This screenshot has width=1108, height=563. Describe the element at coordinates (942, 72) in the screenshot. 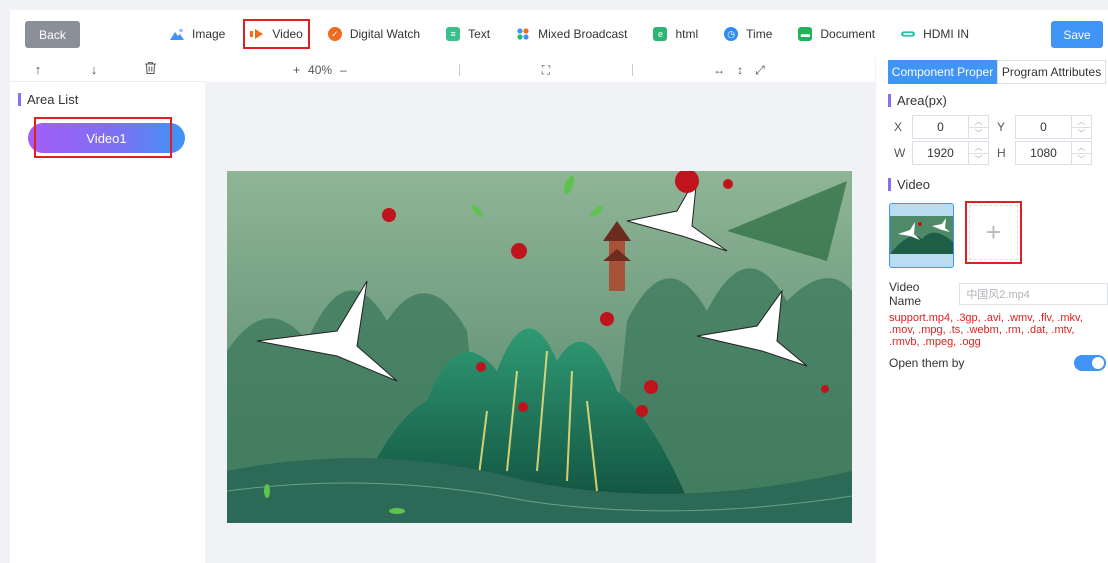

I see `tab-component-properties: Component Proper` at that location.